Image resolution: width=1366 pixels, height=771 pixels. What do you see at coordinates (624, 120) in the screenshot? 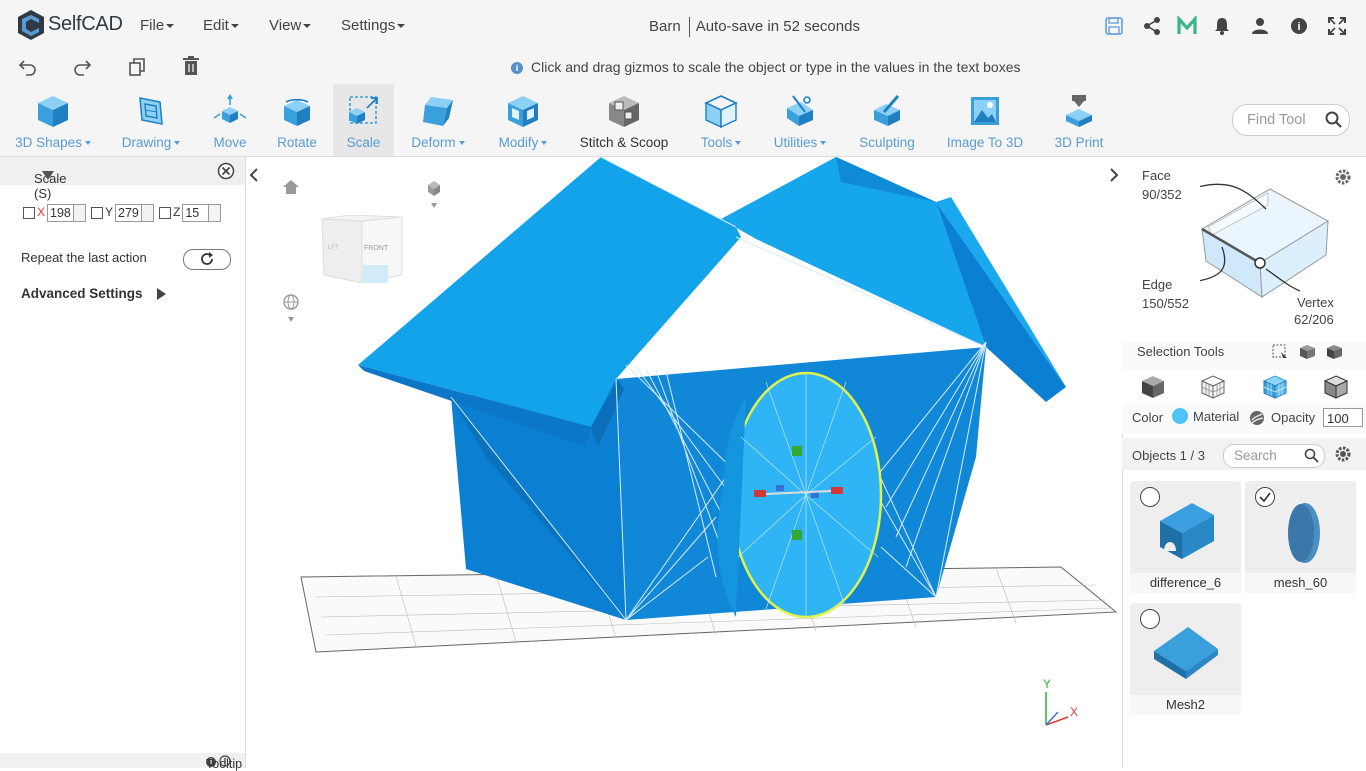
I see `tool-stitch-scoop: Stitch & Scoop` at bounding box center [624, 120].